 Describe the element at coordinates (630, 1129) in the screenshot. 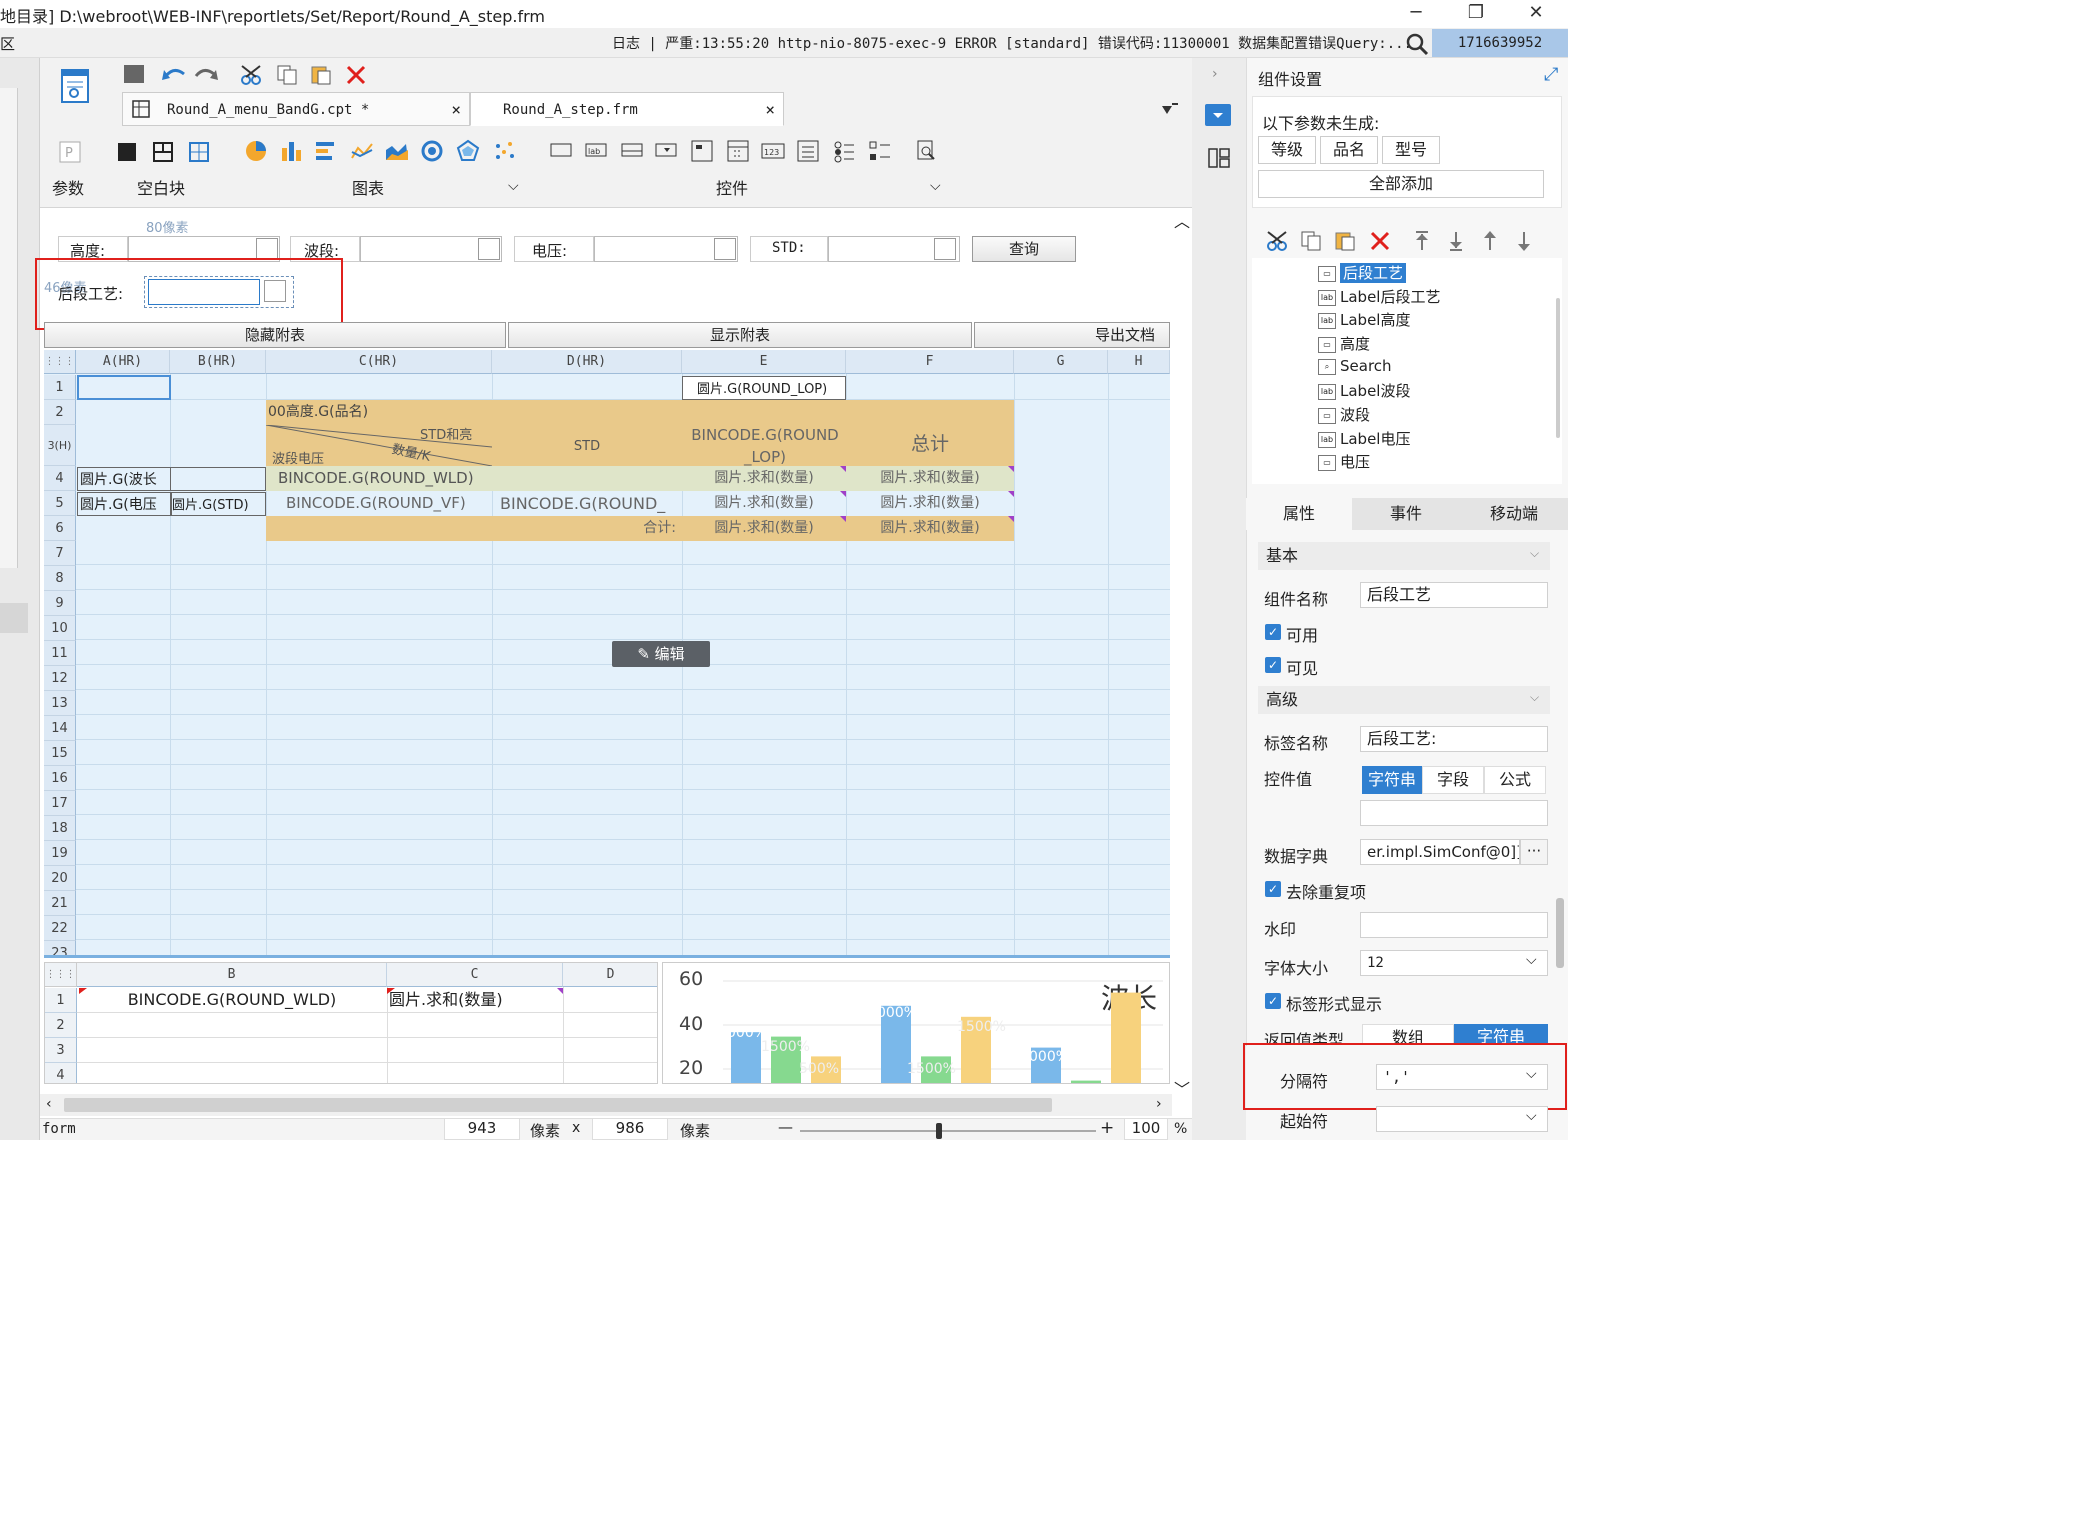

I see `height-field: 986` at that location.